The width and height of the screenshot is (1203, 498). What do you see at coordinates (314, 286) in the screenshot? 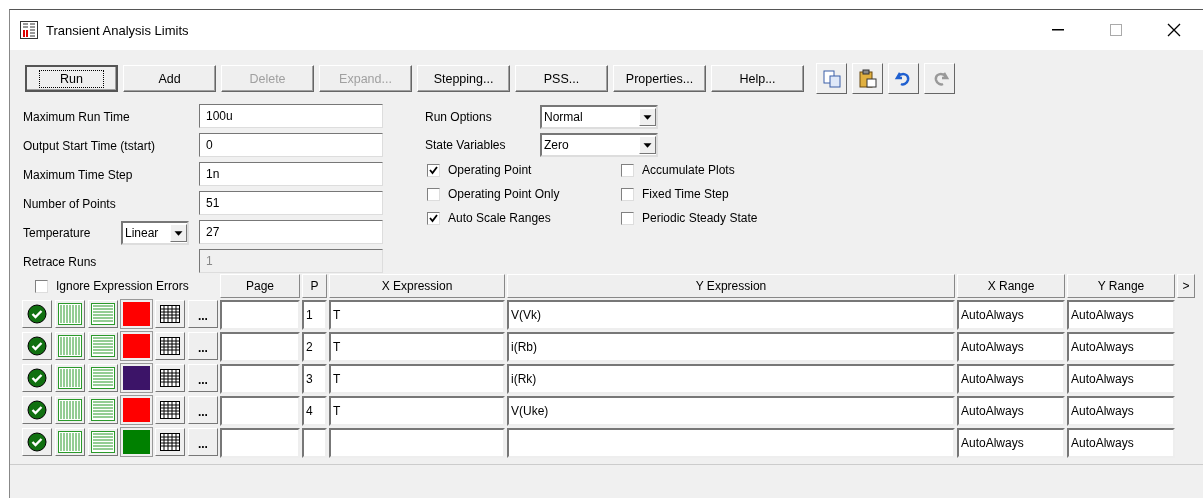
I see `column-header: P` at bounding box center [314, 286].